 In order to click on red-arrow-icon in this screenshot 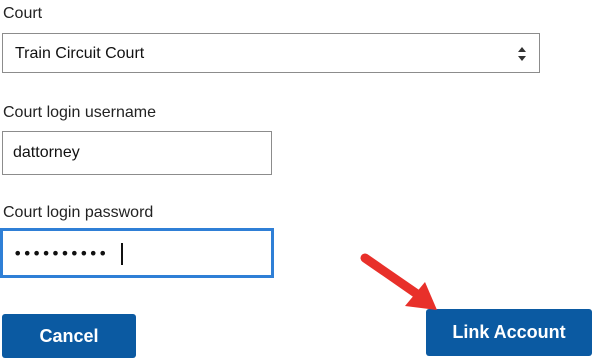, I will do `click(398, 281)`.